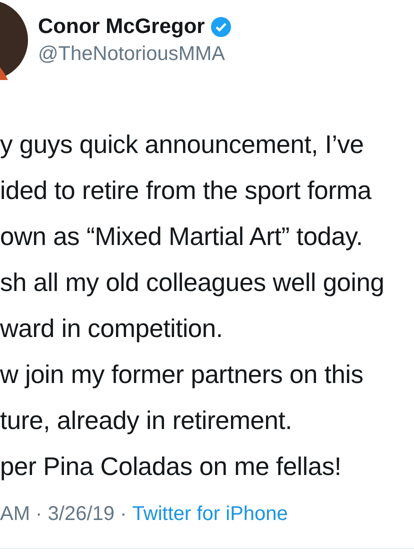 This screenshot has width=414, height=552. I want to click on tweet-text-line: w join my former partners on this, so click(182, 375).